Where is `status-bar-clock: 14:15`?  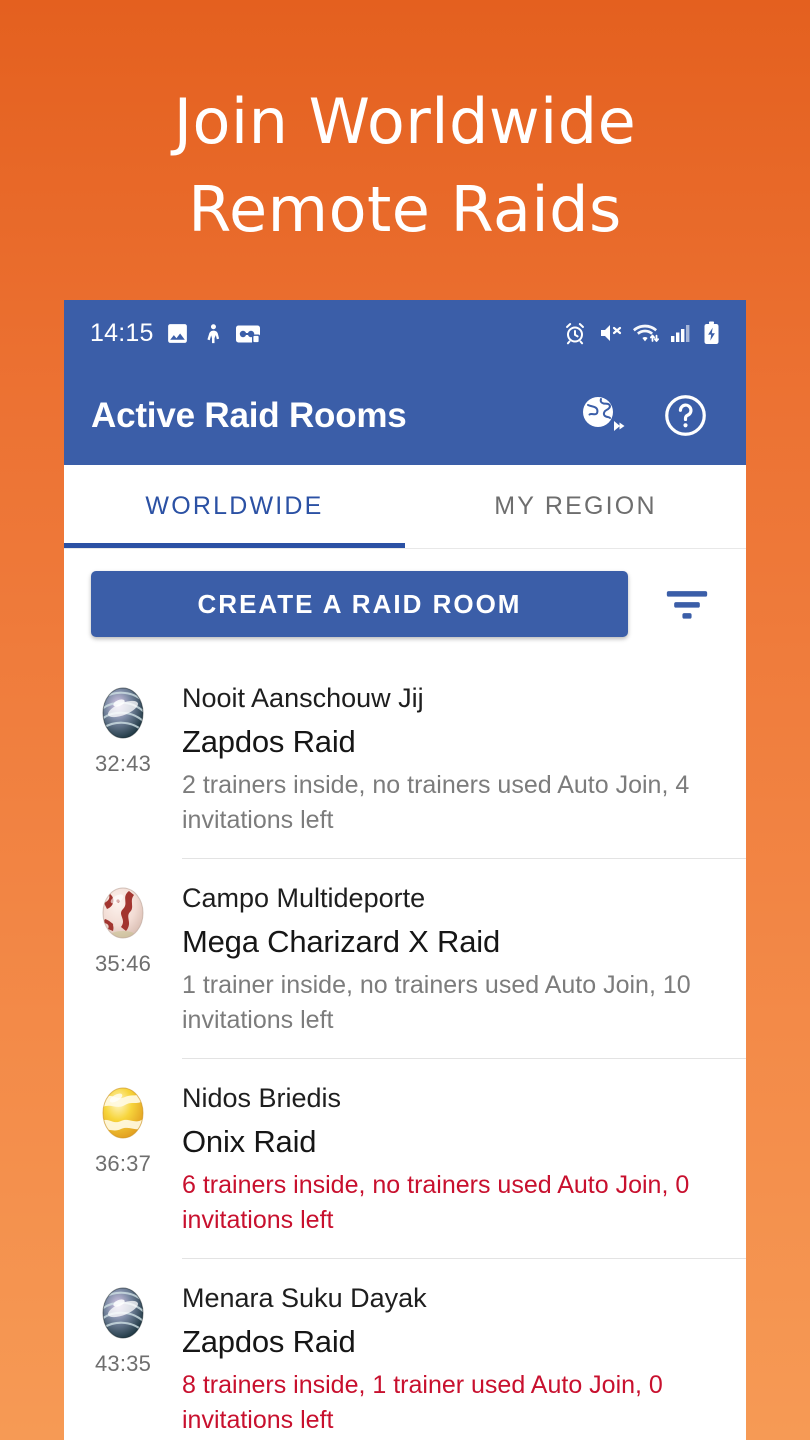 status-bar-clock: 14:15 is located at coordinates (122, 332).